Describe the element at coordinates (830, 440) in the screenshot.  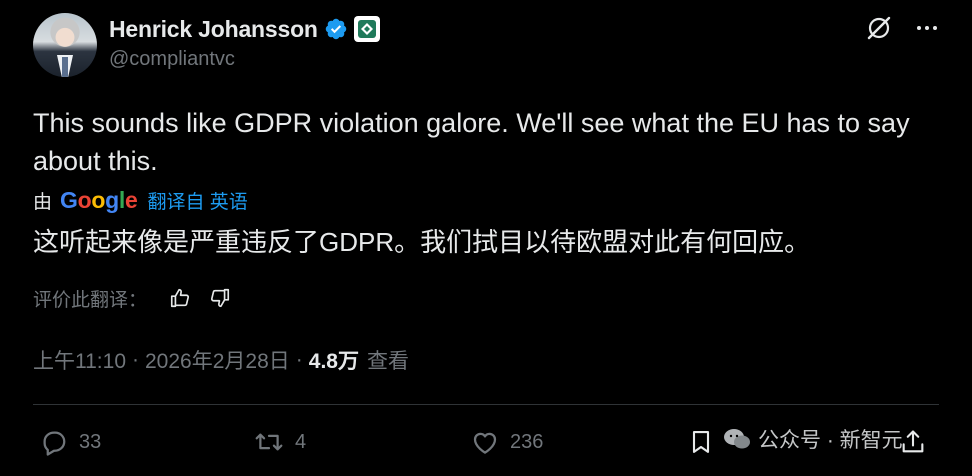
I see `watermark-text: 公众号 · 新智元` at that location.